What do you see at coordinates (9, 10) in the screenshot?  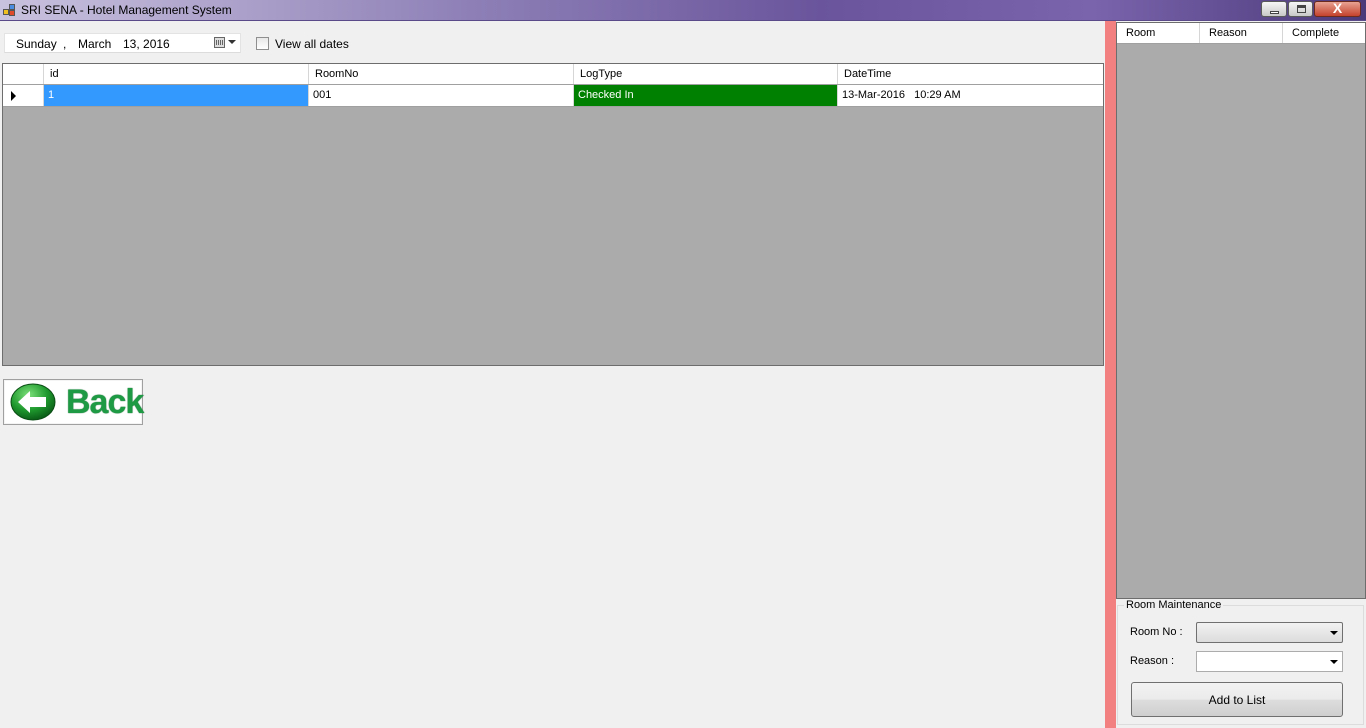 I see `app-icon` at bounding box center [9, 10].